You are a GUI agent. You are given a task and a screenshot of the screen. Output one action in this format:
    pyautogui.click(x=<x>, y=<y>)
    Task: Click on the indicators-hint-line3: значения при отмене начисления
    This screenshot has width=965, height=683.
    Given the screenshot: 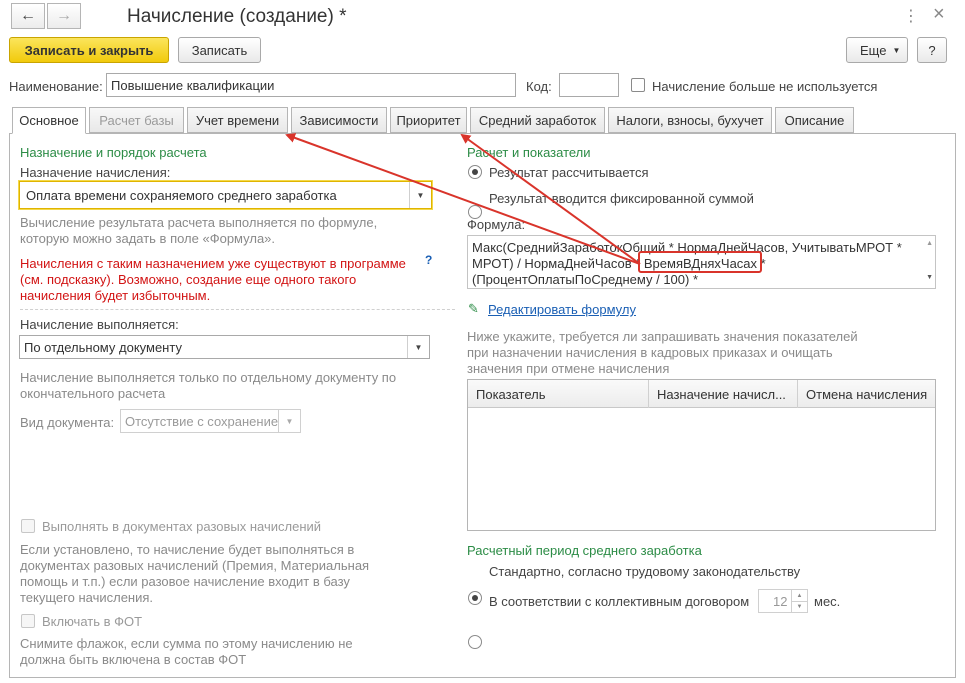 What is the action you would take?
    pyautogui.click(x=568, y=368)
    